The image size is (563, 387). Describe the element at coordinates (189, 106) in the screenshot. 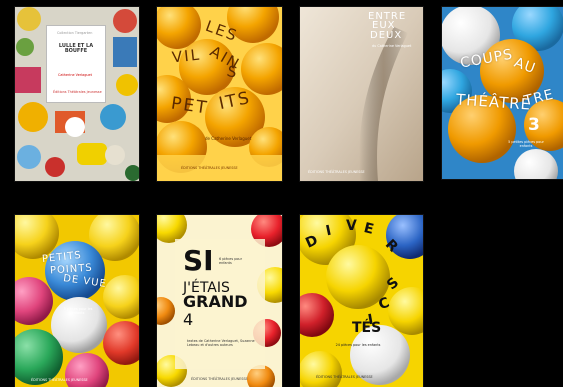

I see `title-word: PET` at that location.